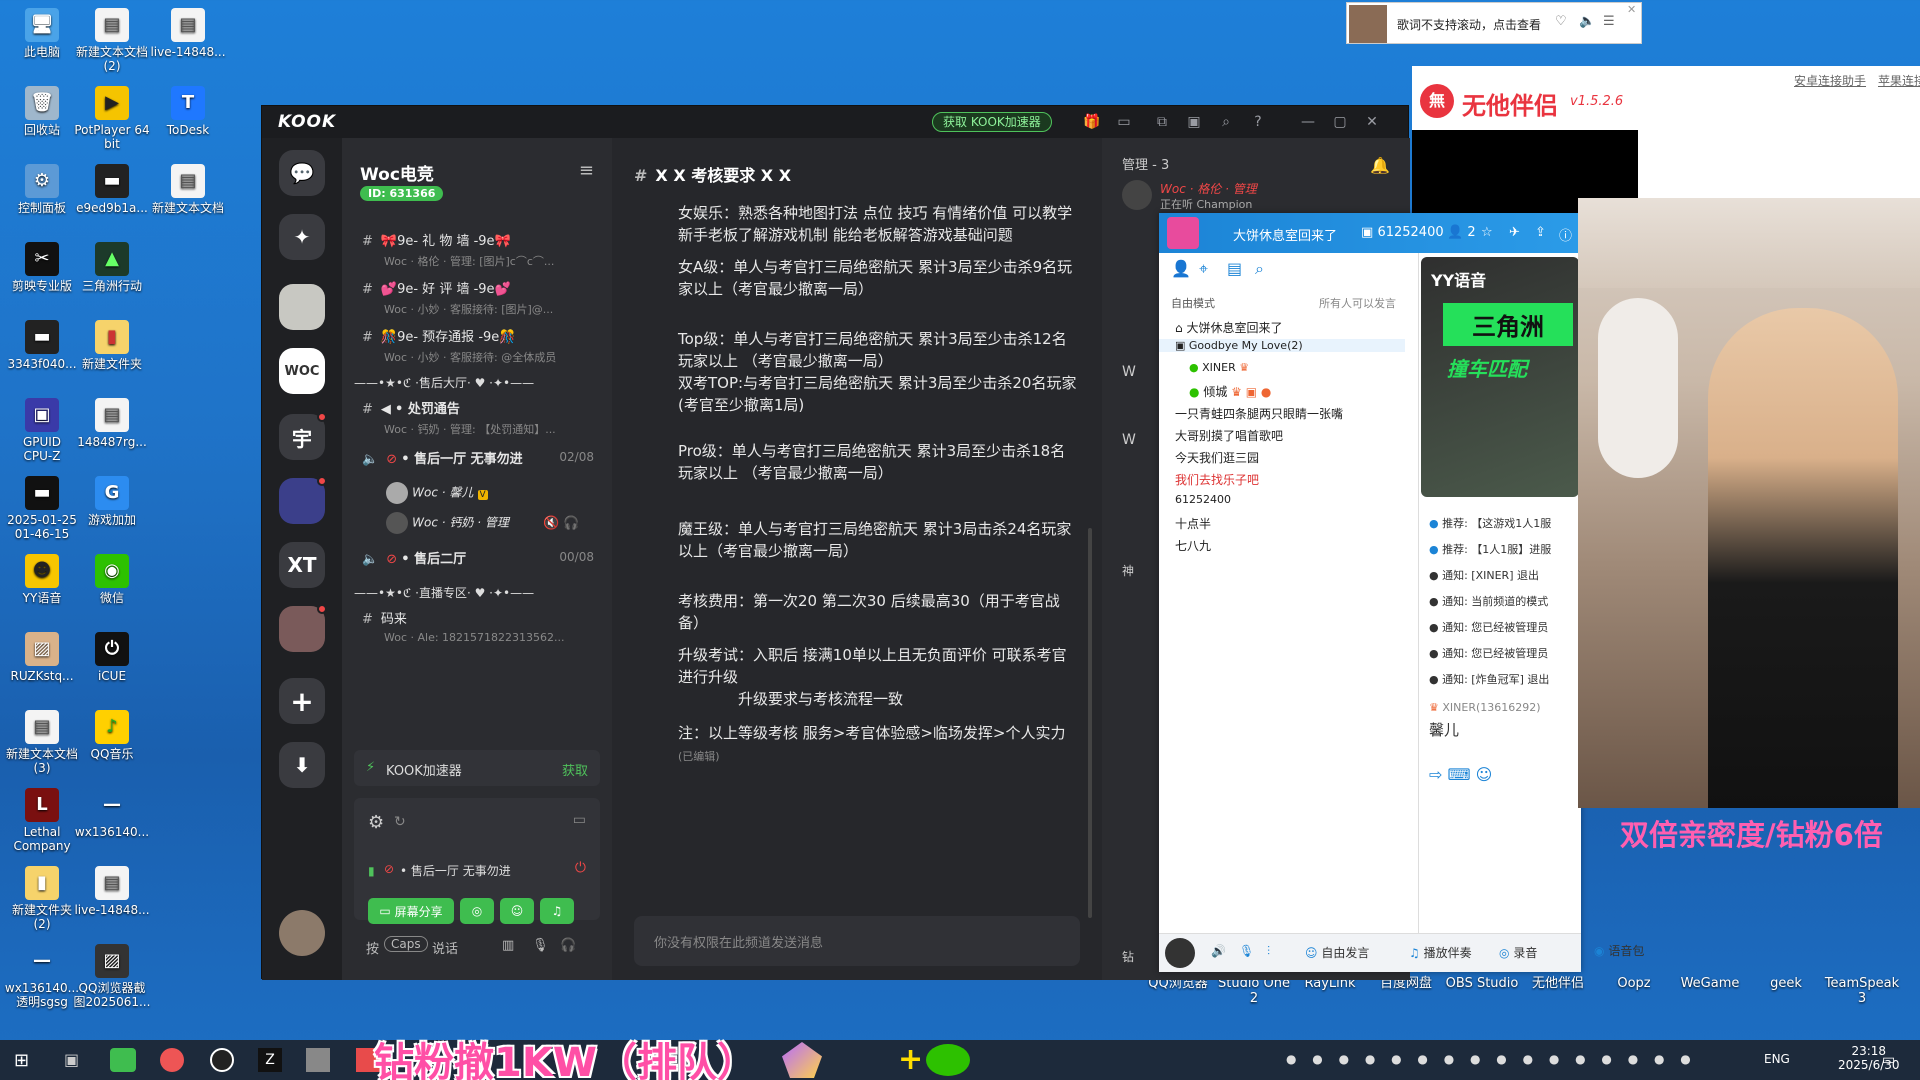 This screenshot has height=1080, width=1920. I want to click on music-lyrics-popup: 歌词不支持滚动，点击查看 ♡ 🔈 ☰ ✕, so click(1494, 23).